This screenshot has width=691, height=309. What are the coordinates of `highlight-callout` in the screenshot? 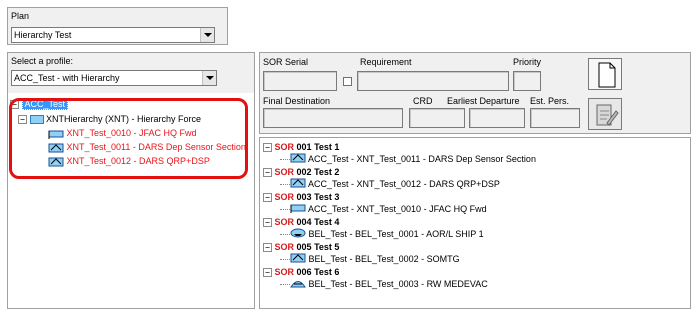 It's located at (128, 138).